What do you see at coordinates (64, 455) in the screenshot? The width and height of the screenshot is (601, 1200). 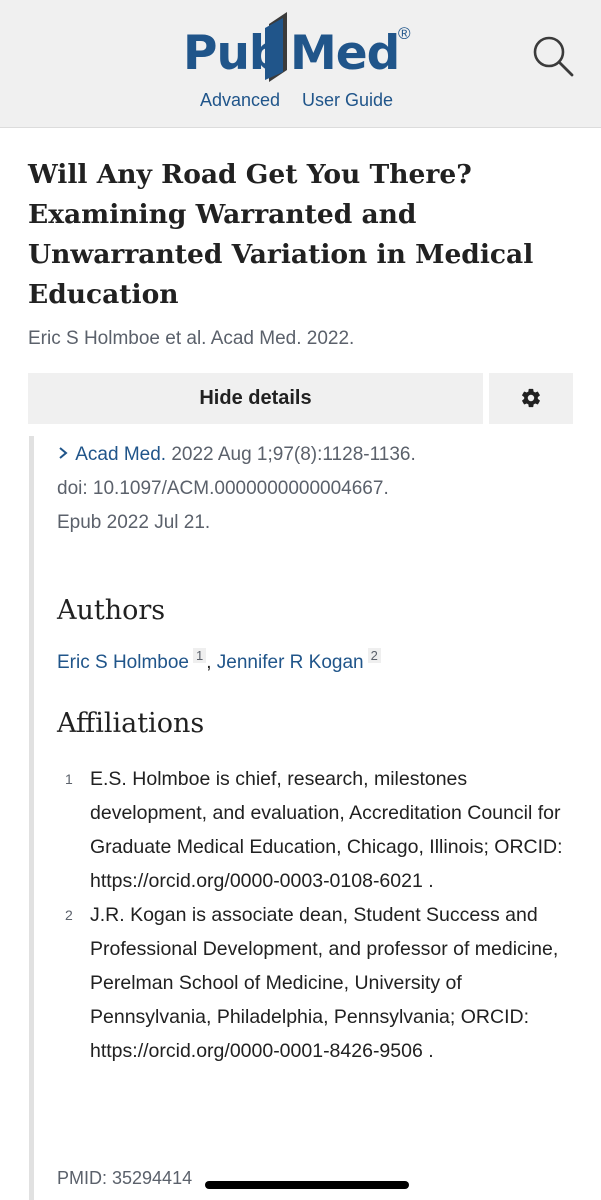 I see `chevron-right-icon` at bounding box center [64, 455].